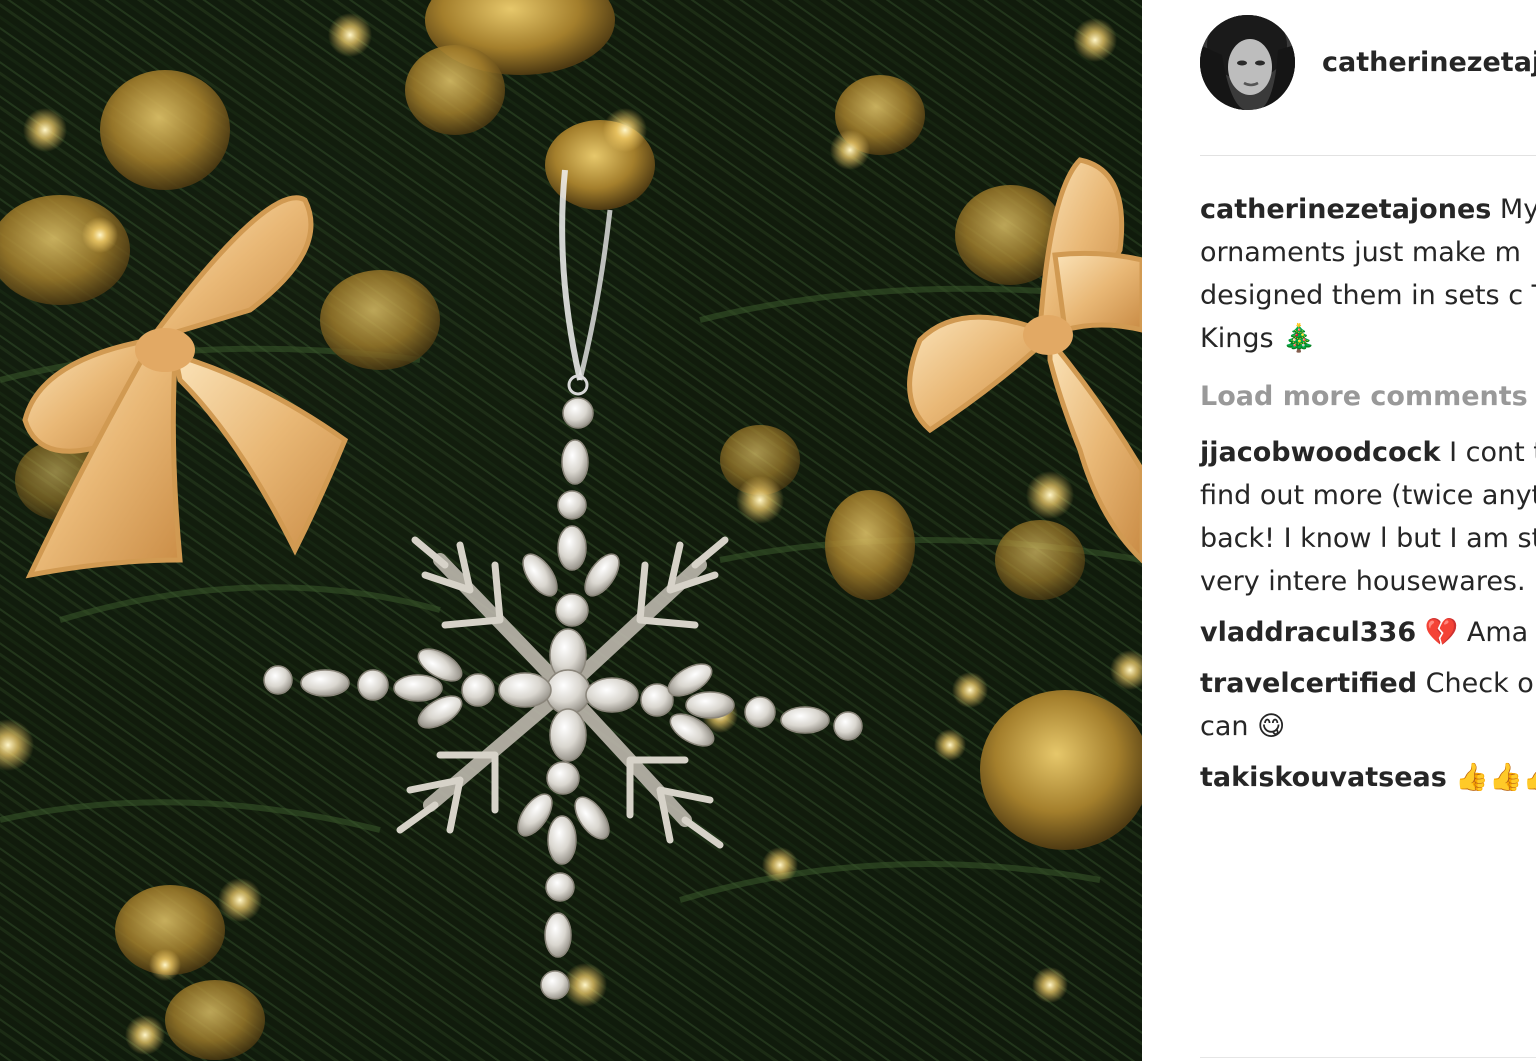 The height and width of the screenshot is (1061, 1536). What do you see at coordinates (1299, 338) in the screenshot?
I see `christmas-tree-icon: 🎄` at bounding box center [1299, 338].